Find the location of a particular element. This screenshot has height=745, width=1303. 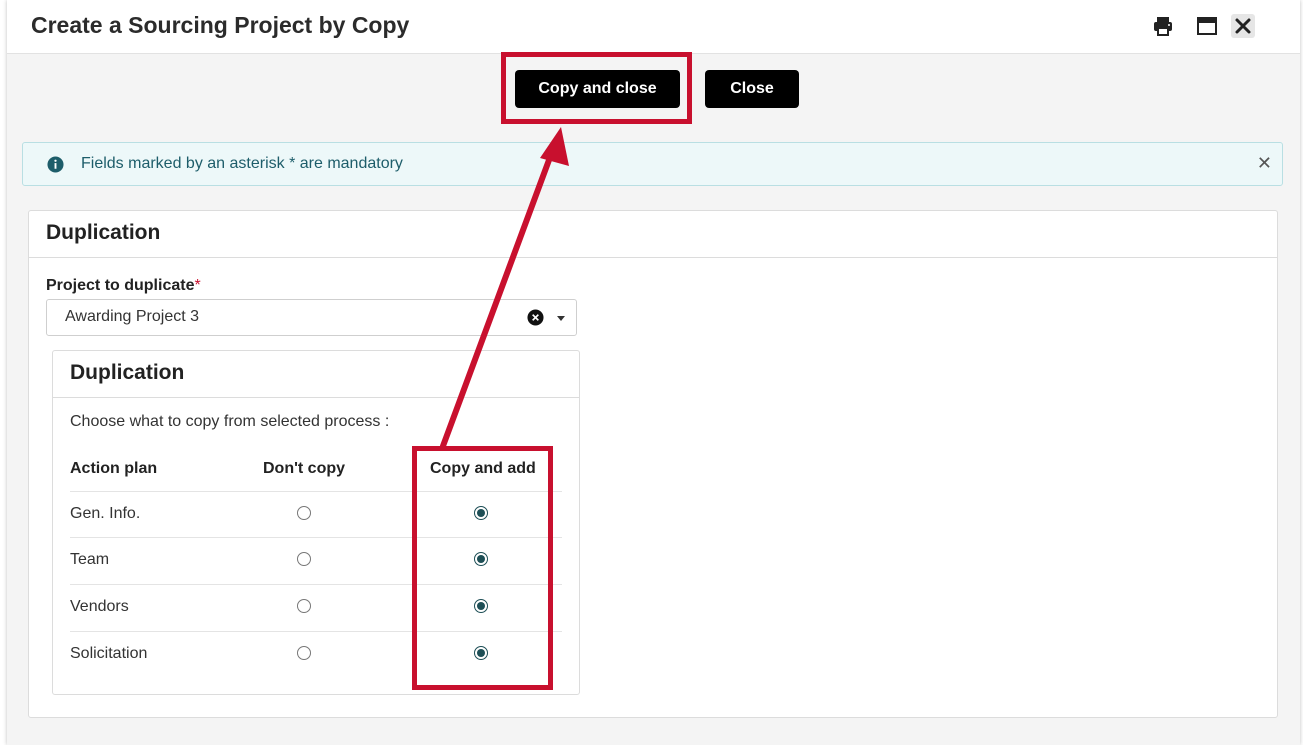

column-header-action-plan: Action plan is located at coordinates (114, 468).